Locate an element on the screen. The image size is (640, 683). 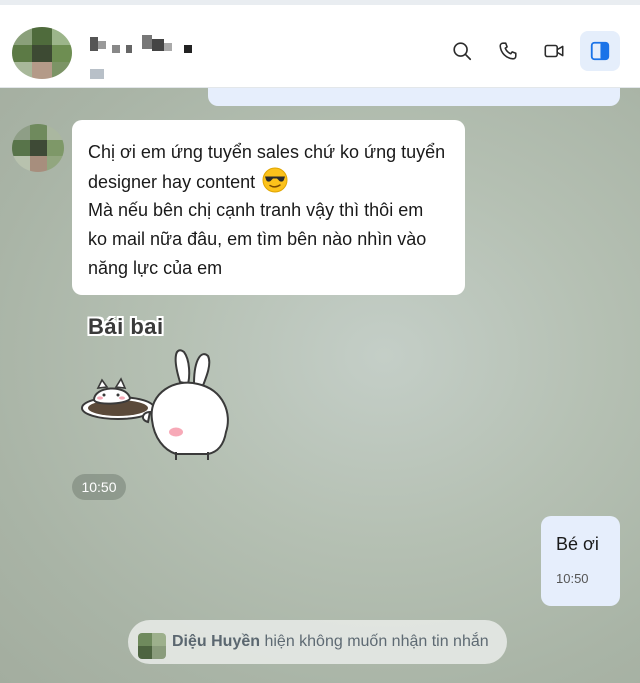
notice-avatar is located at coordinates (152, 646).